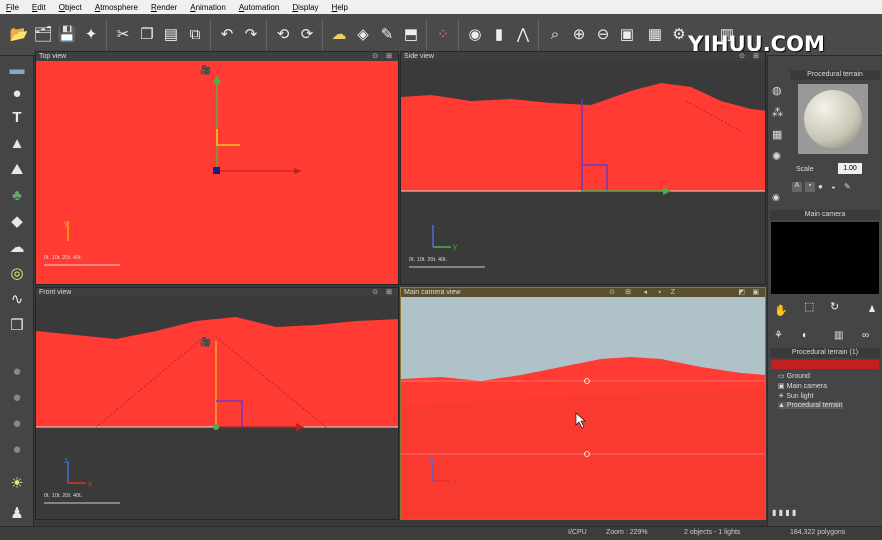 Image resolution: width=882 pixels, height=540 pixels. What do you see at coordinates (774, 512) in the screenshot?
I see `new-icon: ▮` at bounding box center [774, 512].